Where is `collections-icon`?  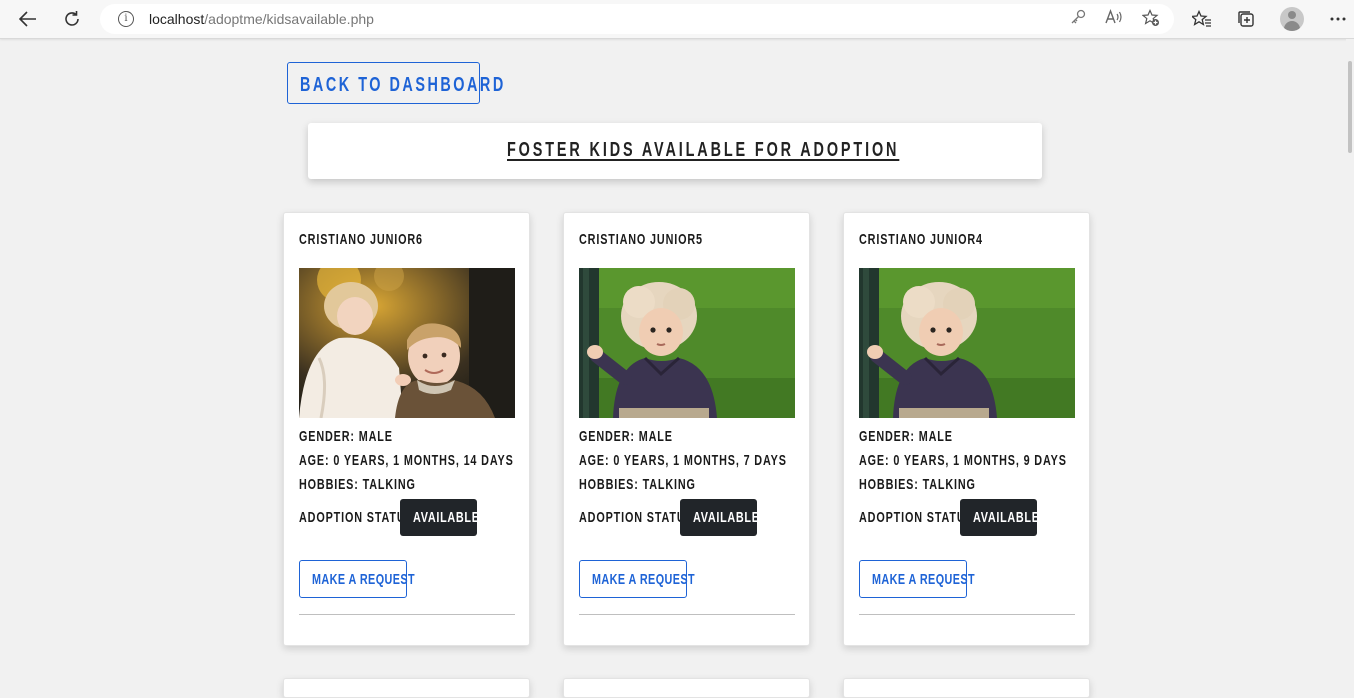
collections-icon is located at coordinates (1246, 19).